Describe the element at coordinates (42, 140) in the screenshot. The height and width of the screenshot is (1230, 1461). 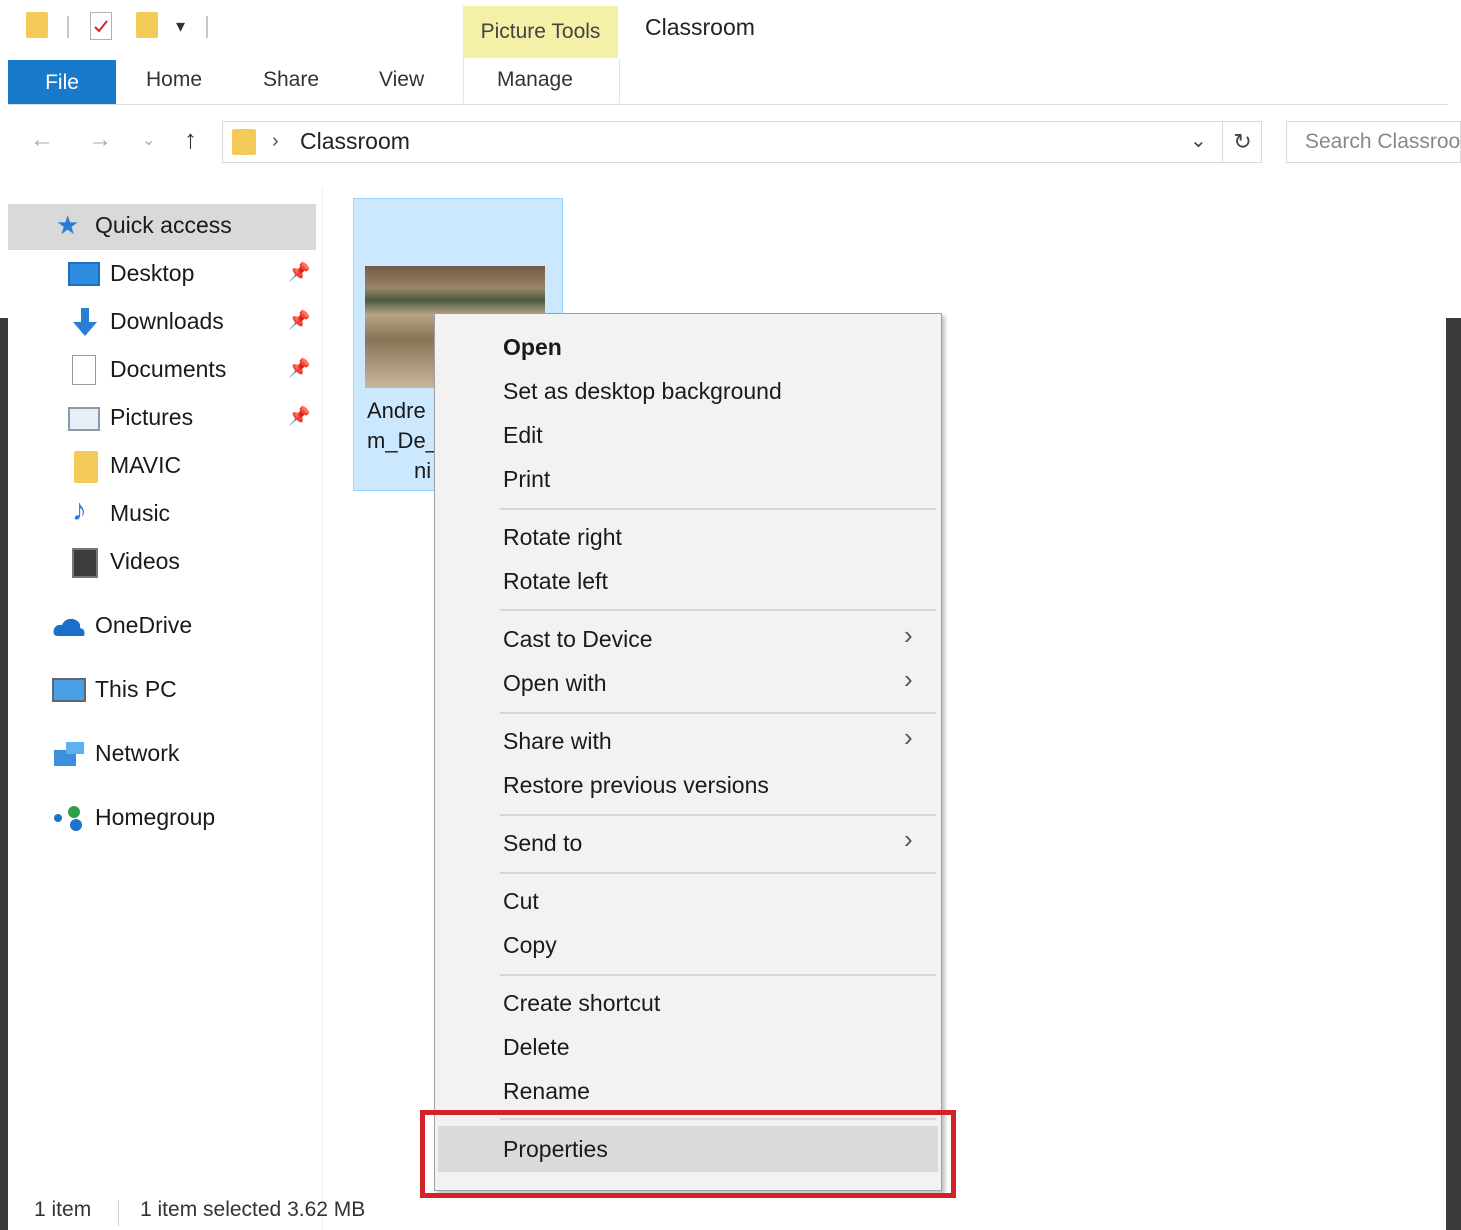
I see `back-arrow-icon: ←` at that location.